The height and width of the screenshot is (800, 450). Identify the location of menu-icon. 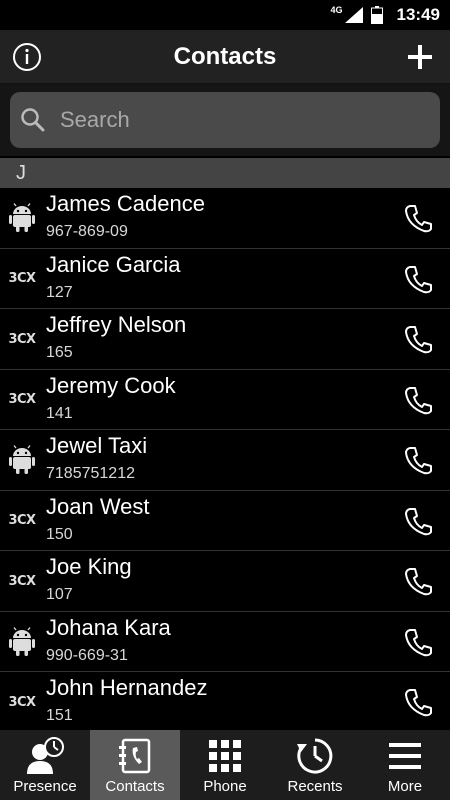
(405, 756).